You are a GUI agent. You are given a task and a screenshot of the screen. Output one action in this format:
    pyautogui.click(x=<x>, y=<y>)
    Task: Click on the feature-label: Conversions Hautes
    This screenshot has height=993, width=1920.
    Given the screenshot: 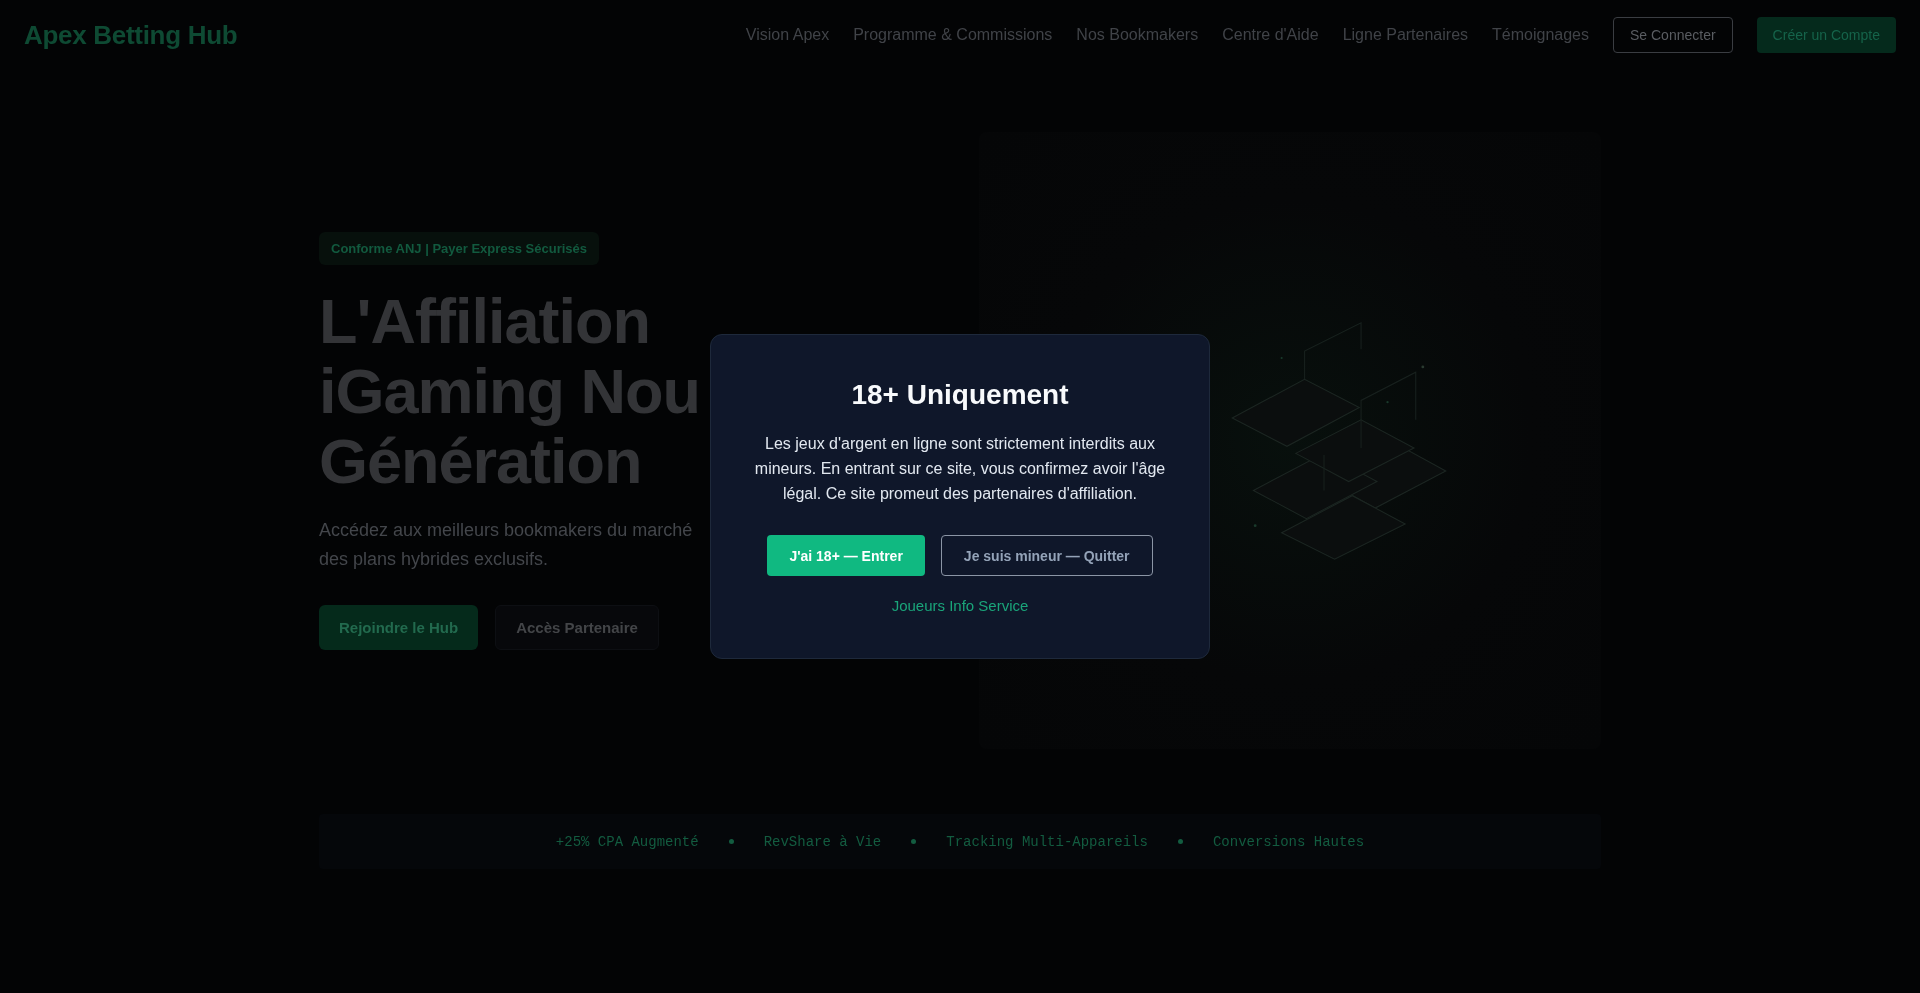 What is the action you would take?
    pyautogui.click(x=1288, y=841)
    